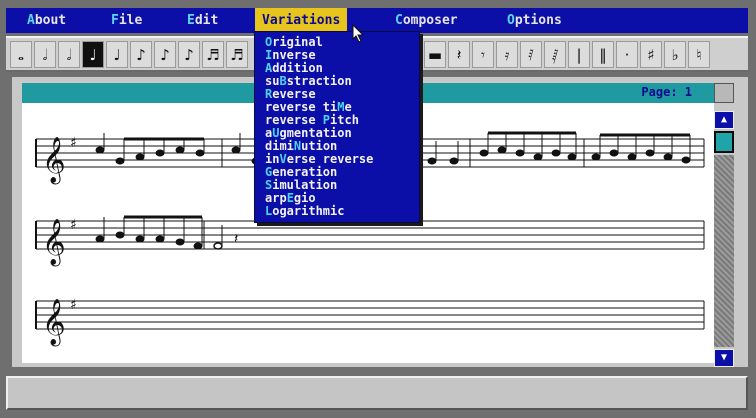 This screenshot has width=756, height=418. Describe the element at coordinates (165, 54) in the screenshot. I see `eighth-note-stem-up-icon: ♪` at that location.